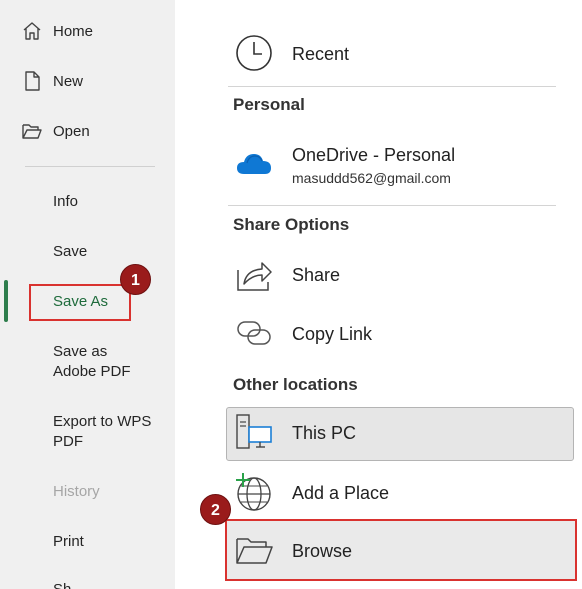 Image resolution: width=582 pixels, height=589 pixels. Describe the element at coordinates (401, 550) in the screenshot. I see `highlight-browse` at that location.